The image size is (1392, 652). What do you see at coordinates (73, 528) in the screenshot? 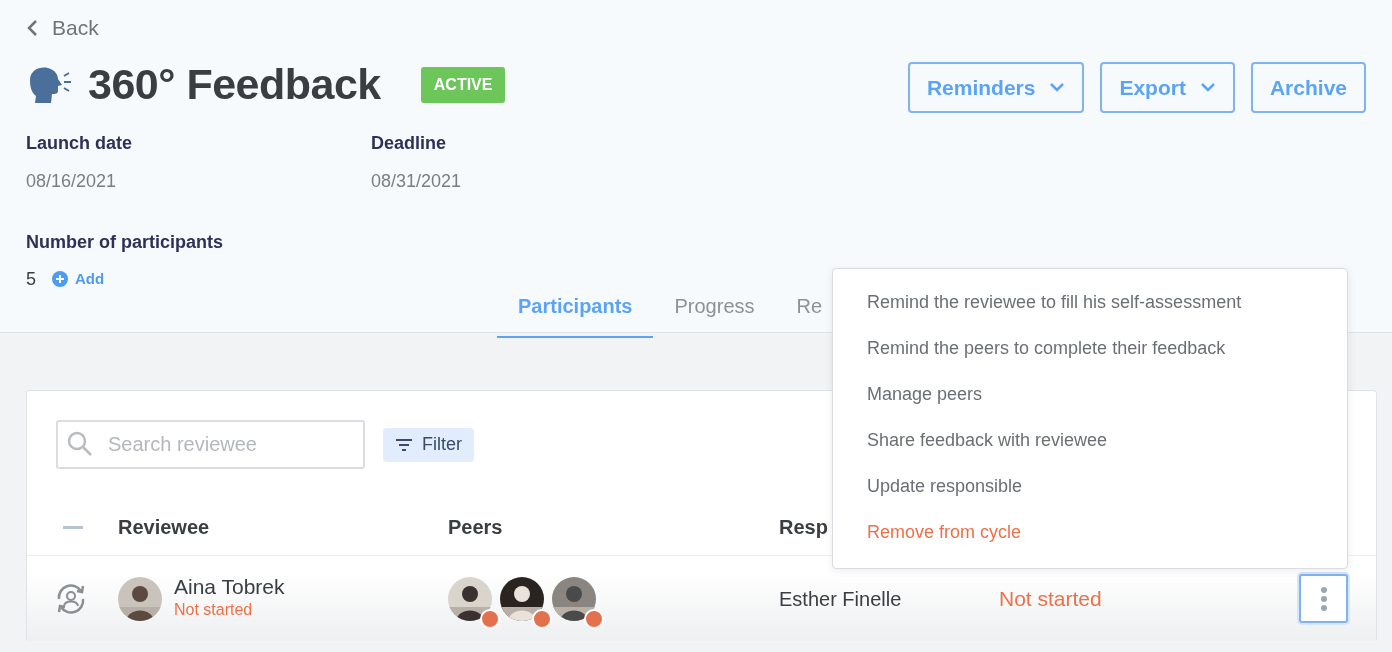
I see `dash-icon` at bounding box center [73, 528].